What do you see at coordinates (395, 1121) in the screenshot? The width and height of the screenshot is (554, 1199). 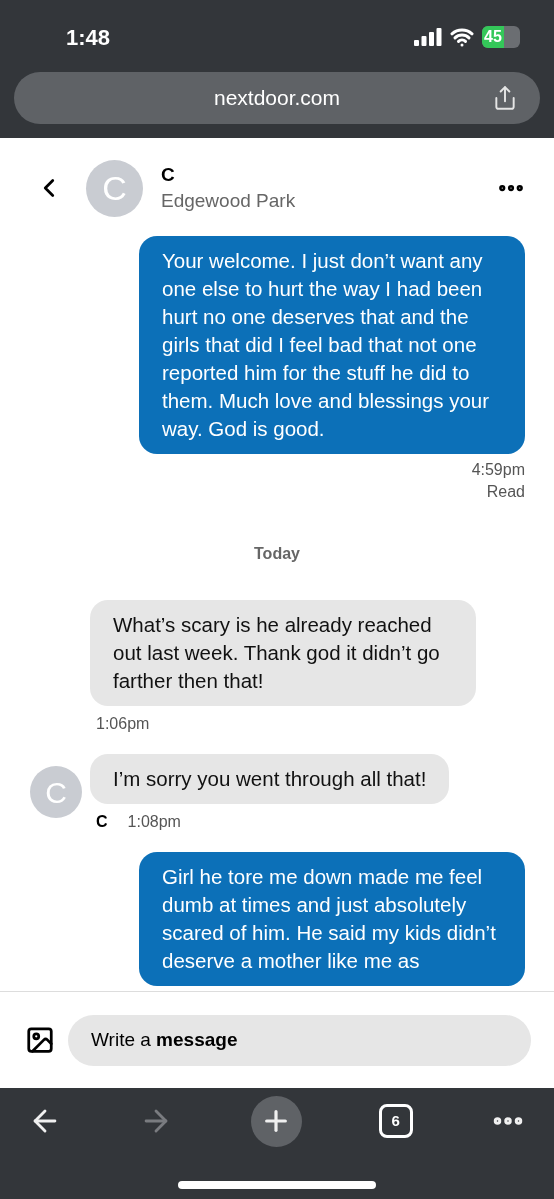 I see `tab-count-button: 6` at bounding box center [395, 1121].